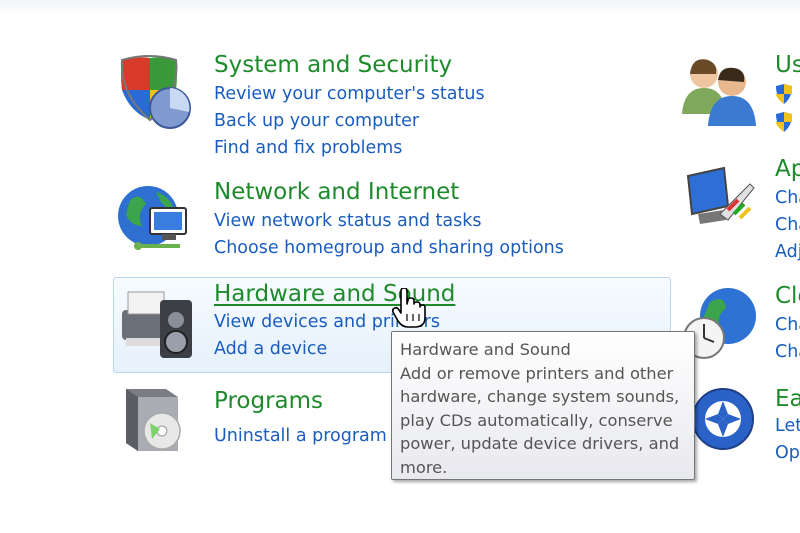  Describe the element at coordinates (336, 192) in the screenshot. I see `category-title-network-internet: Network and Internet` at that location.